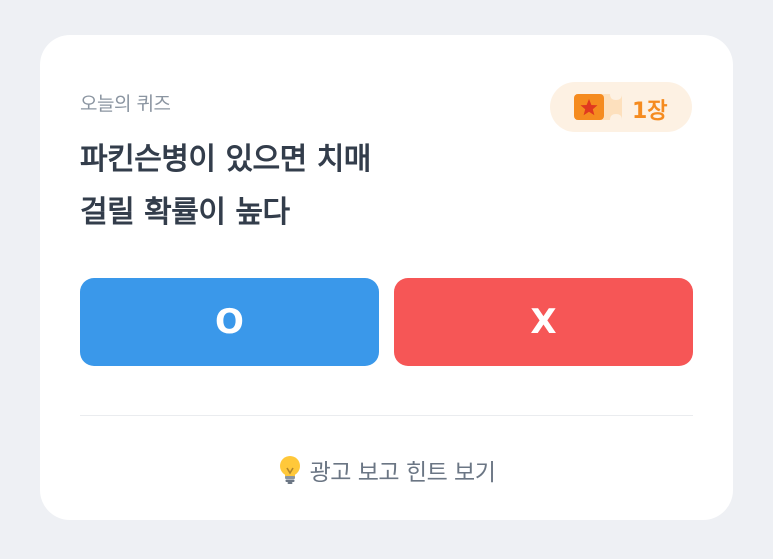 This screenshot has width=773, height=559. I want to click on question-line: 파킨슨병이 있으면 치매, so click(225, 159).